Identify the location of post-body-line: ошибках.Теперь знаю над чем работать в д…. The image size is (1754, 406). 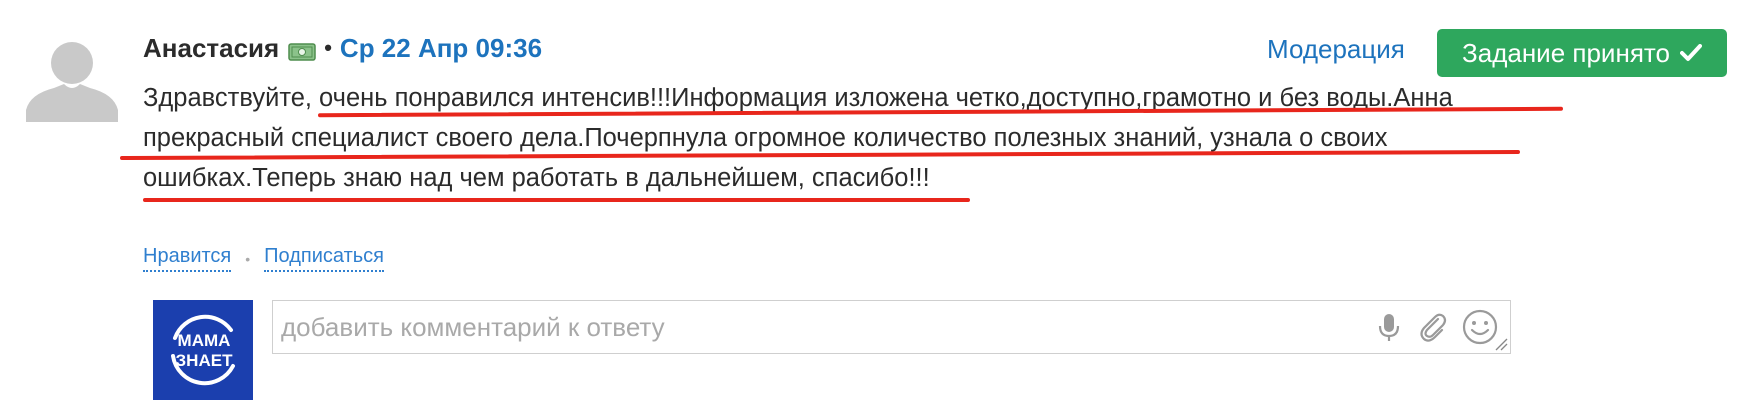
(536, 178).